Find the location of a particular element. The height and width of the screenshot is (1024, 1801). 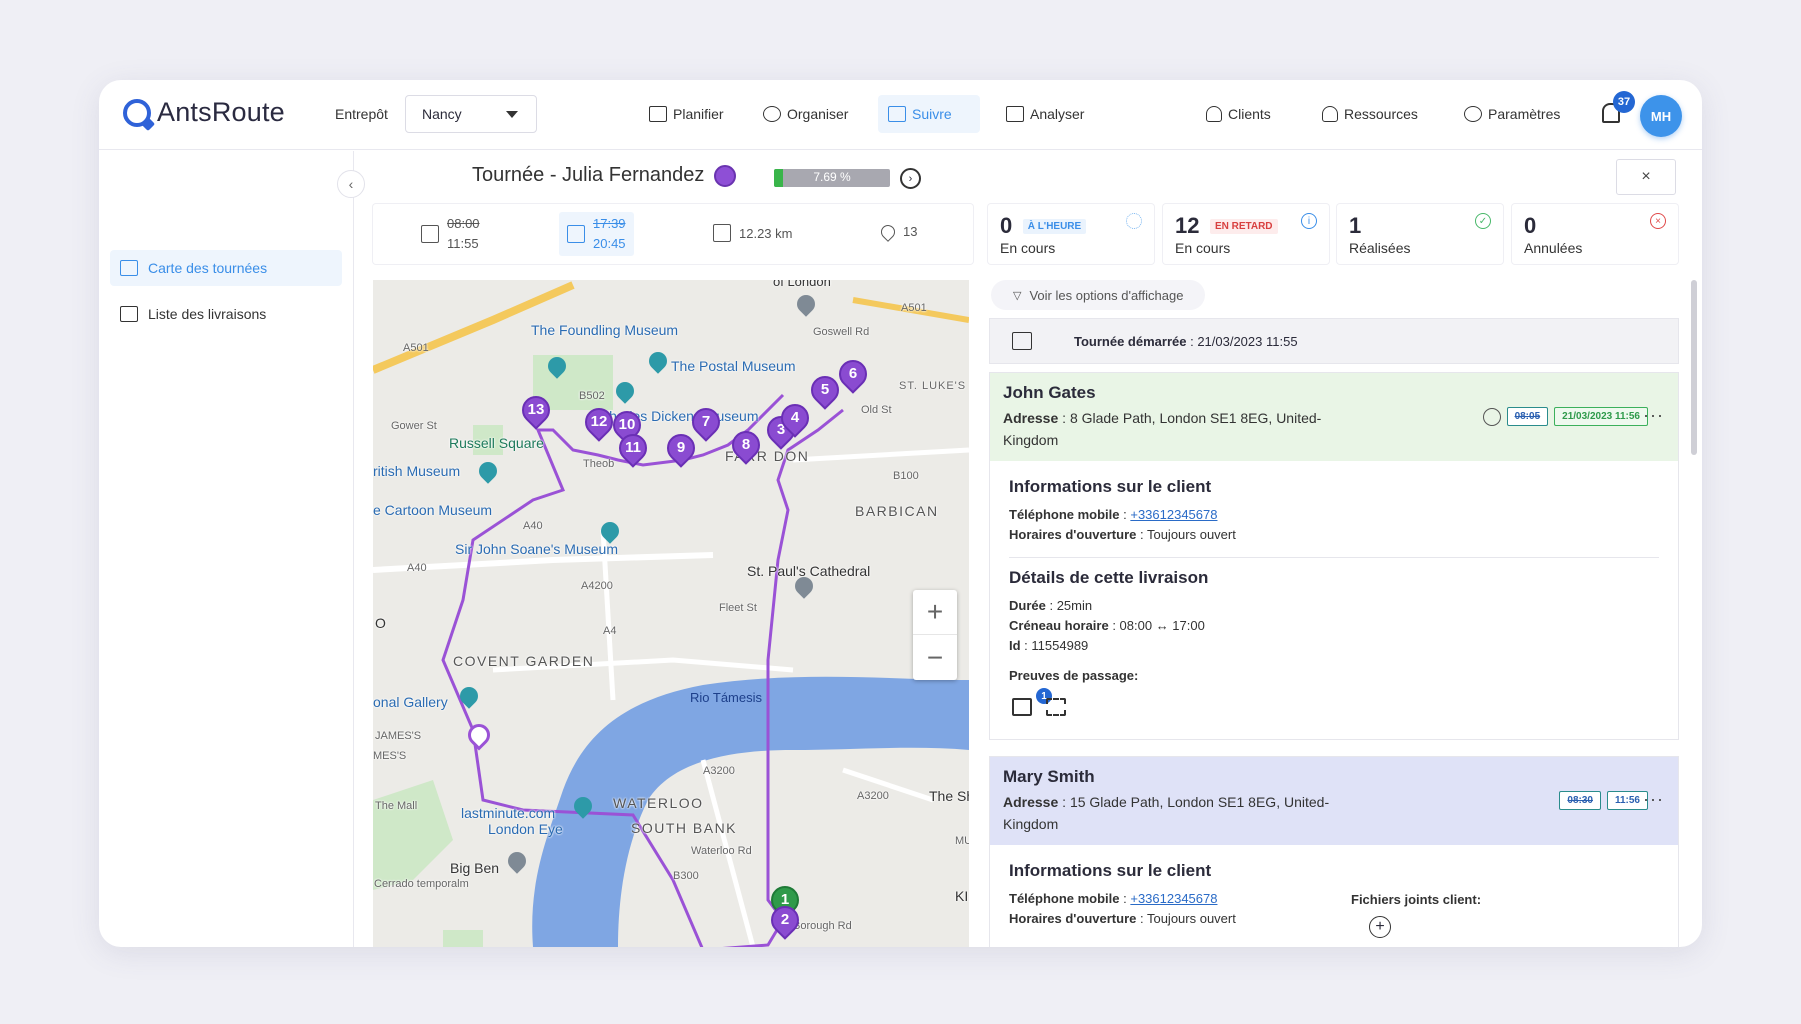

stop-number: 8 is located at coordinates (746, 444).